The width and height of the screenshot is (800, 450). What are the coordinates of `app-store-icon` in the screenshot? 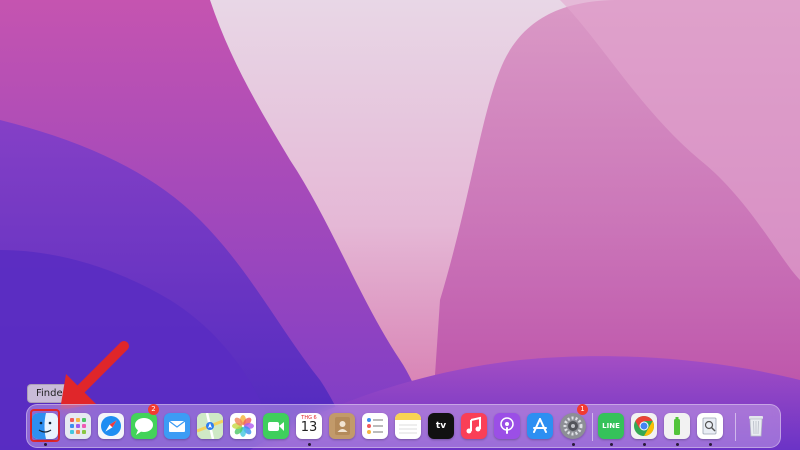 It's located at (540, 425).